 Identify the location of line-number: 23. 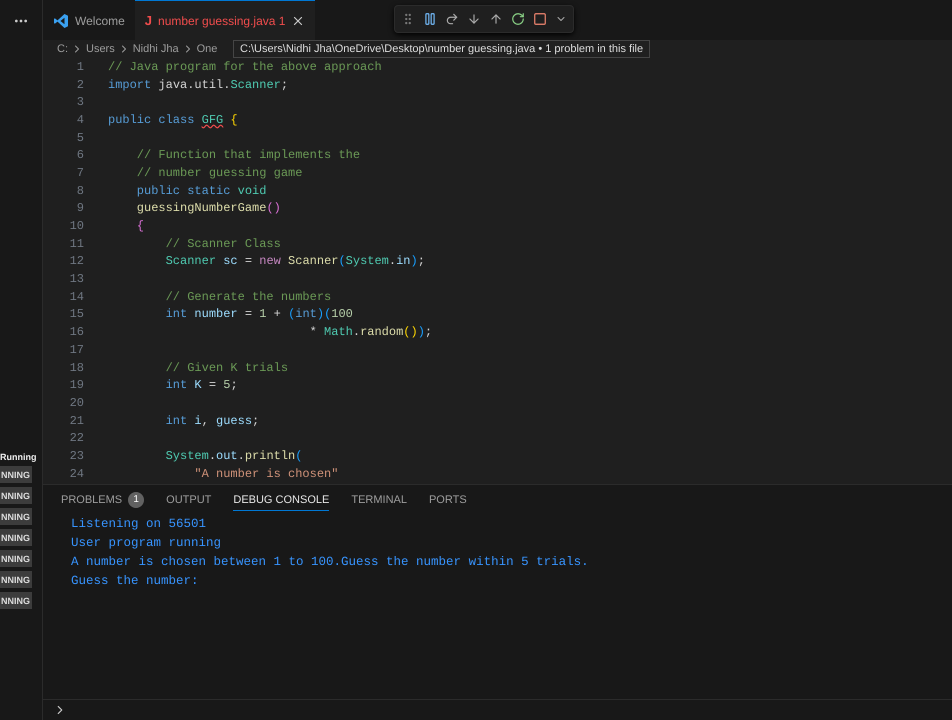
(76, 455).